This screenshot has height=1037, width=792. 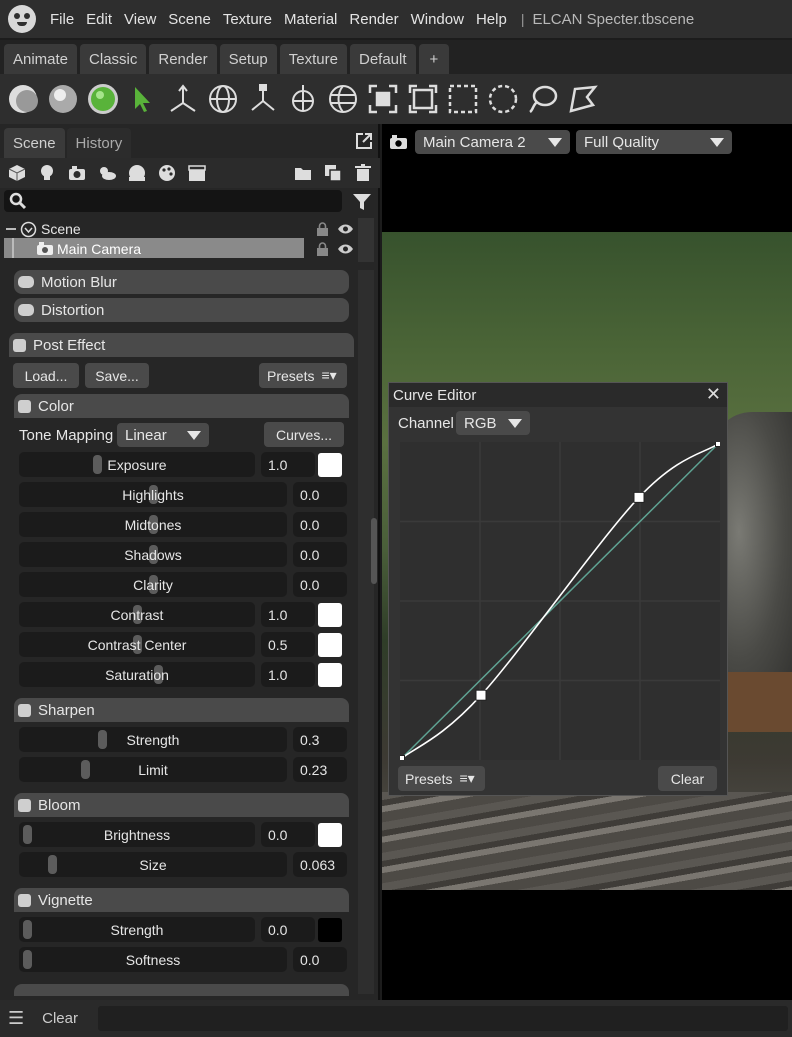 What do you see at coordinates (137, 614) in the screenshot?
I see `contrast-slider: Contrast` at bounding box center [137, 614].